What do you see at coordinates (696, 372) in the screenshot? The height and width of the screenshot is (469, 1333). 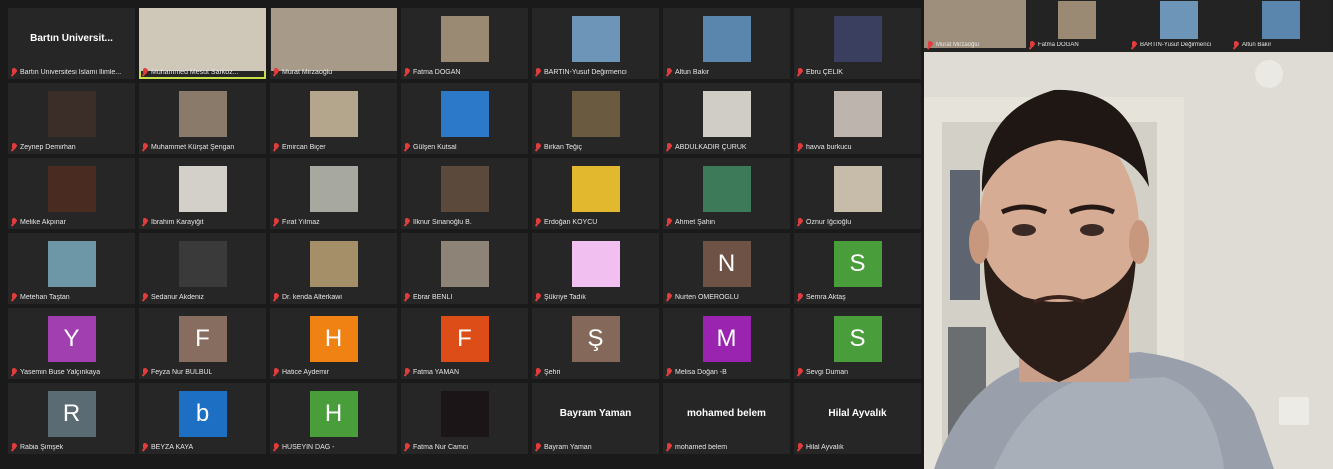 I see `participant-nametag: Melisa Doğan -B` at bounding box center [696, 372].